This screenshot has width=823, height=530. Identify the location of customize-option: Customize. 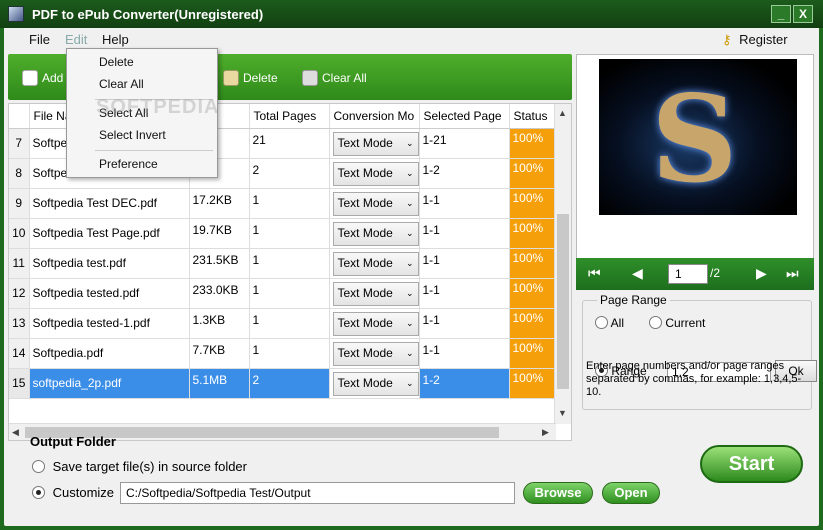
(73, 492).